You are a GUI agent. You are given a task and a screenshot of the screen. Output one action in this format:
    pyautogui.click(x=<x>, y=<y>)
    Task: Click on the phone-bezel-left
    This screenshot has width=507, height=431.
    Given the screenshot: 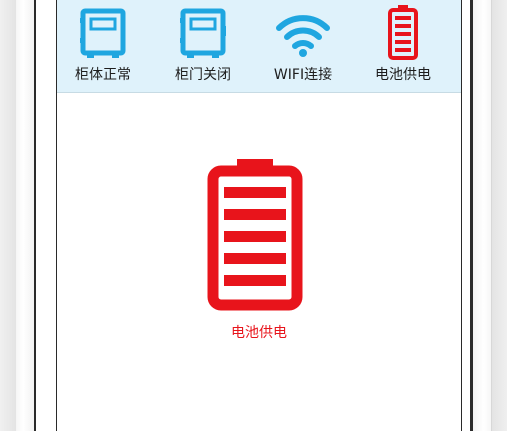 What is the action you would take?
    pyautogui.click(x=35, y=215)
    